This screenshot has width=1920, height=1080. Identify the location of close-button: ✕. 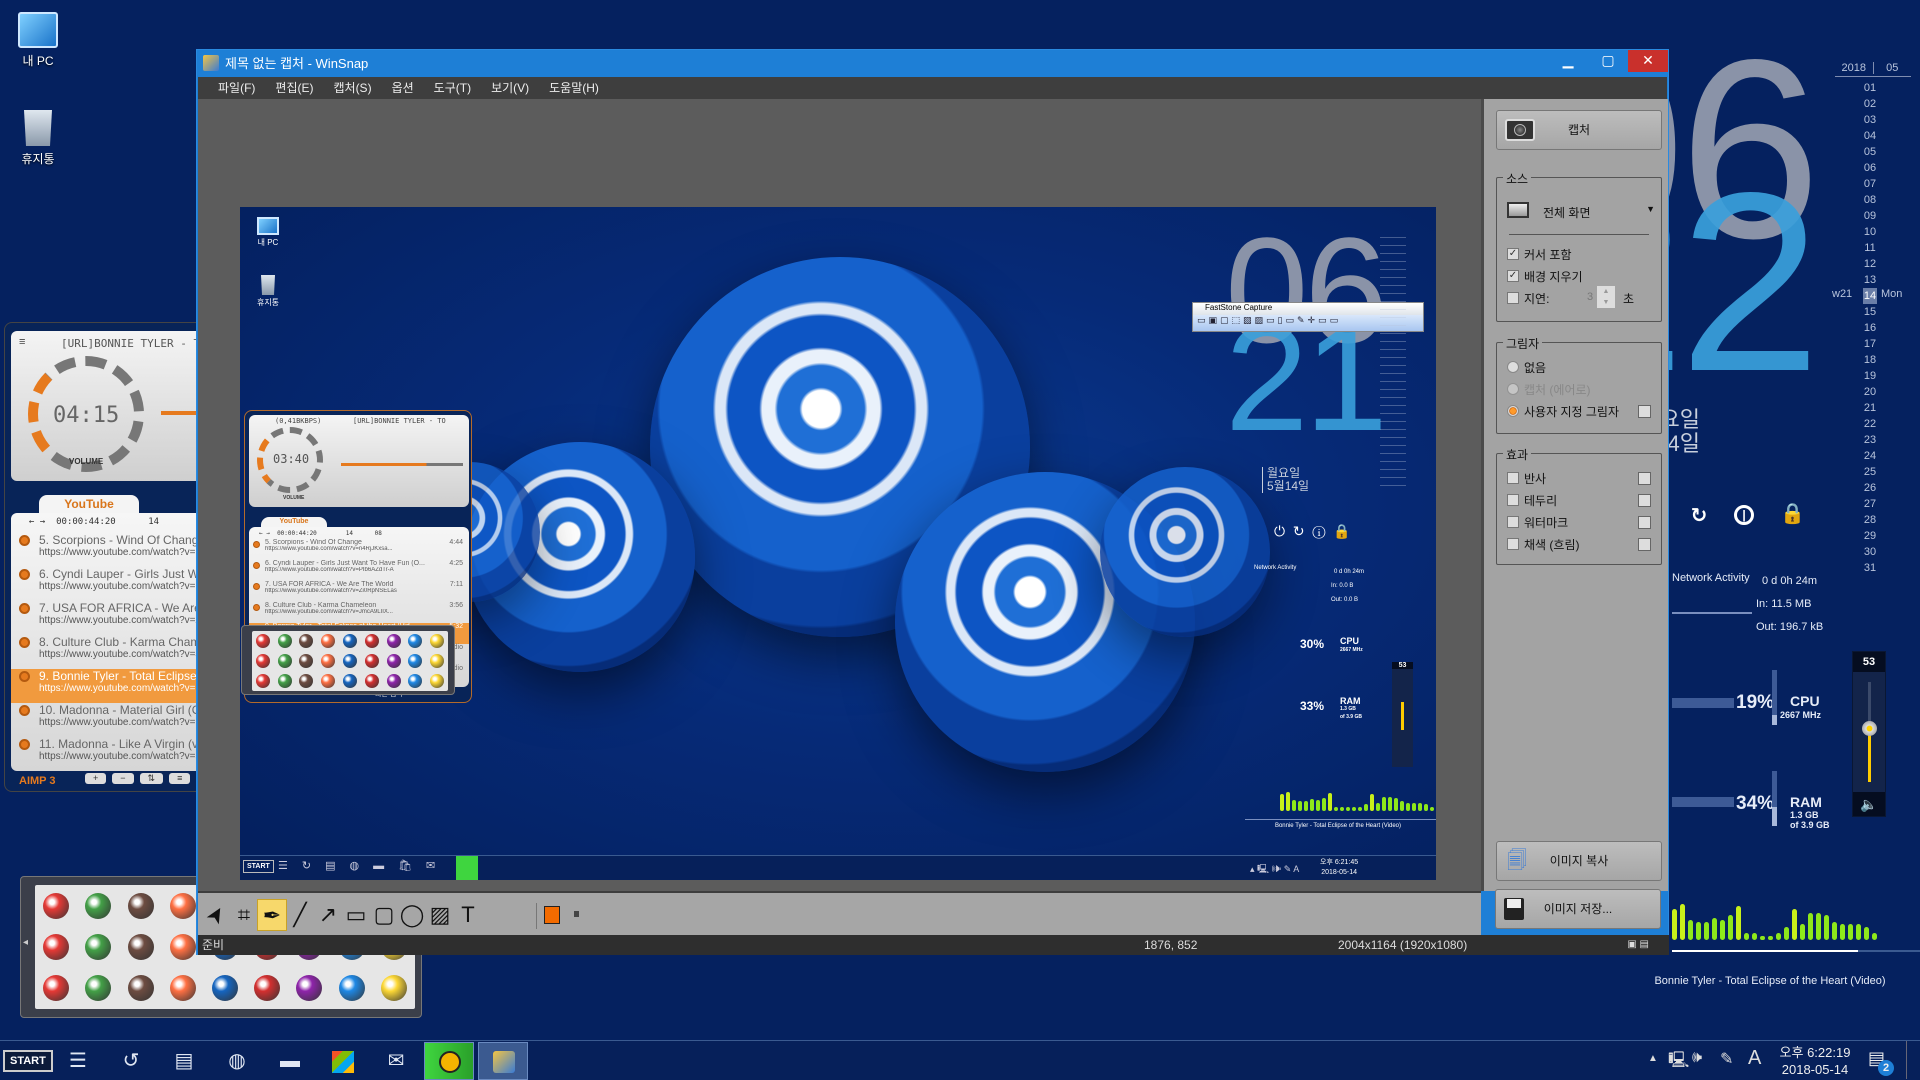
(1648, 61).